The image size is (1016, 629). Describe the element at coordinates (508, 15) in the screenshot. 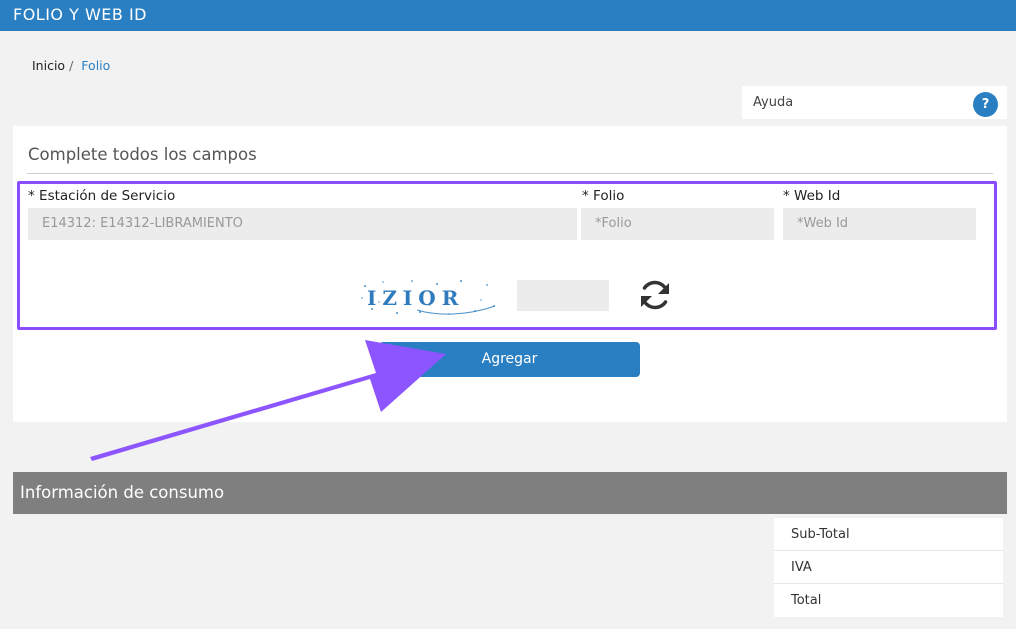

I see `top-bar: FOLIO Y WEB ID` at that location.